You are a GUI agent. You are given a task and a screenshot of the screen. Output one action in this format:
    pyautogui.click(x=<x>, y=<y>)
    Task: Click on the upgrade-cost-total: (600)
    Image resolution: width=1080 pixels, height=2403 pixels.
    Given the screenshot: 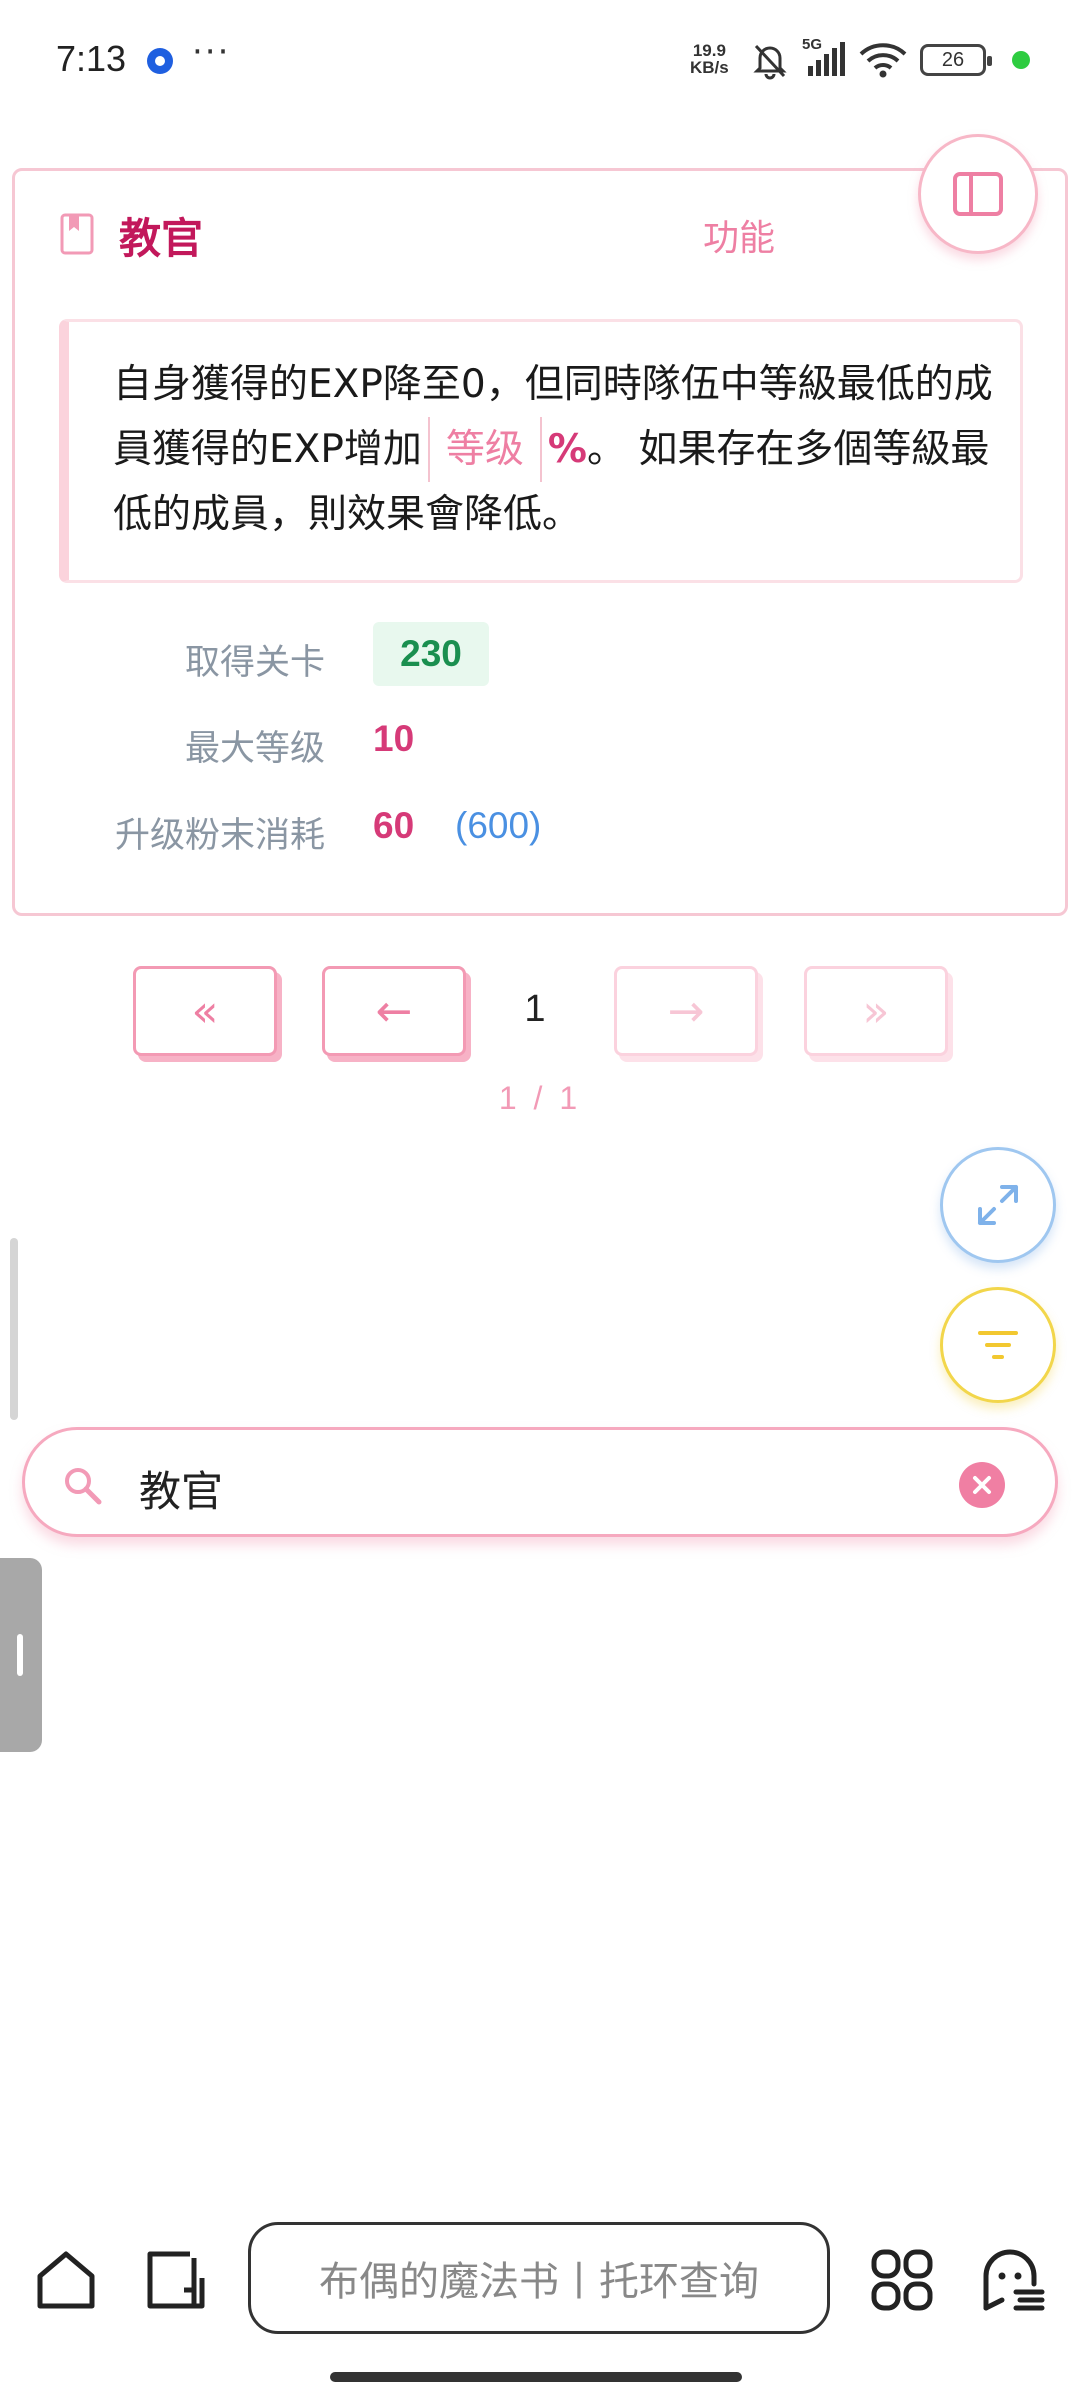 What is the action you would take?
    pyautogui.click(x=498, y=825)
    